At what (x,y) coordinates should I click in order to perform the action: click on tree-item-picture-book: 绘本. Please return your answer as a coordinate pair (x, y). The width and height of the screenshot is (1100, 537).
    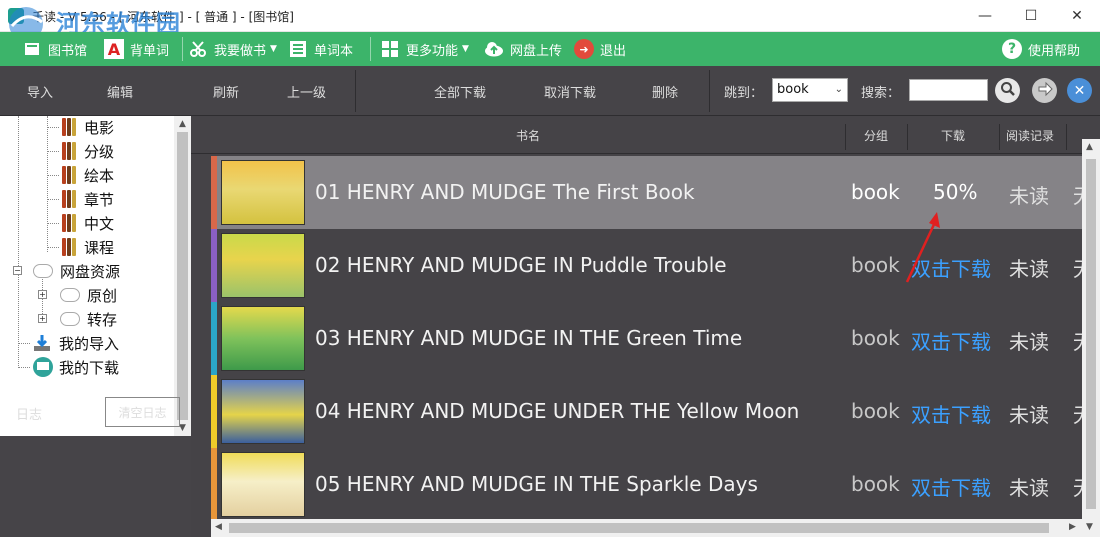
    Looking at the image, I should click on (88, 175).